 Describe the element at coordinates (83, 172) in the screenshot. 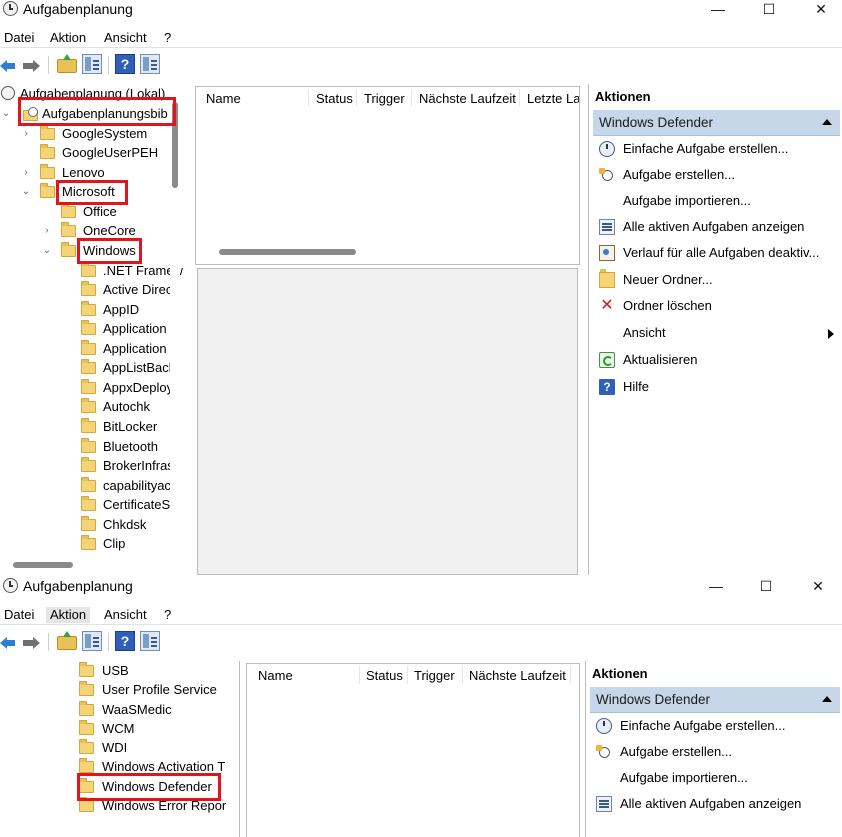

I see `tree-label: Lenovo` at that location.